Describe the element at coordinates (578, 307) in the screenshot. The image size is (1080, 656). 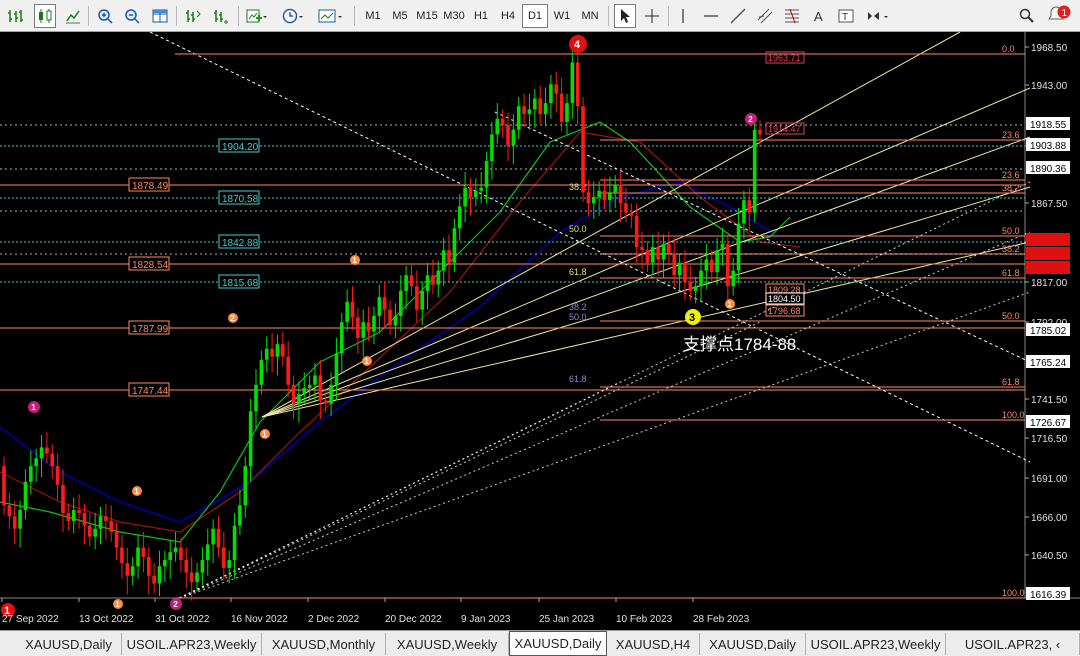
I see `fib-mid-label: 38.2` at that location.